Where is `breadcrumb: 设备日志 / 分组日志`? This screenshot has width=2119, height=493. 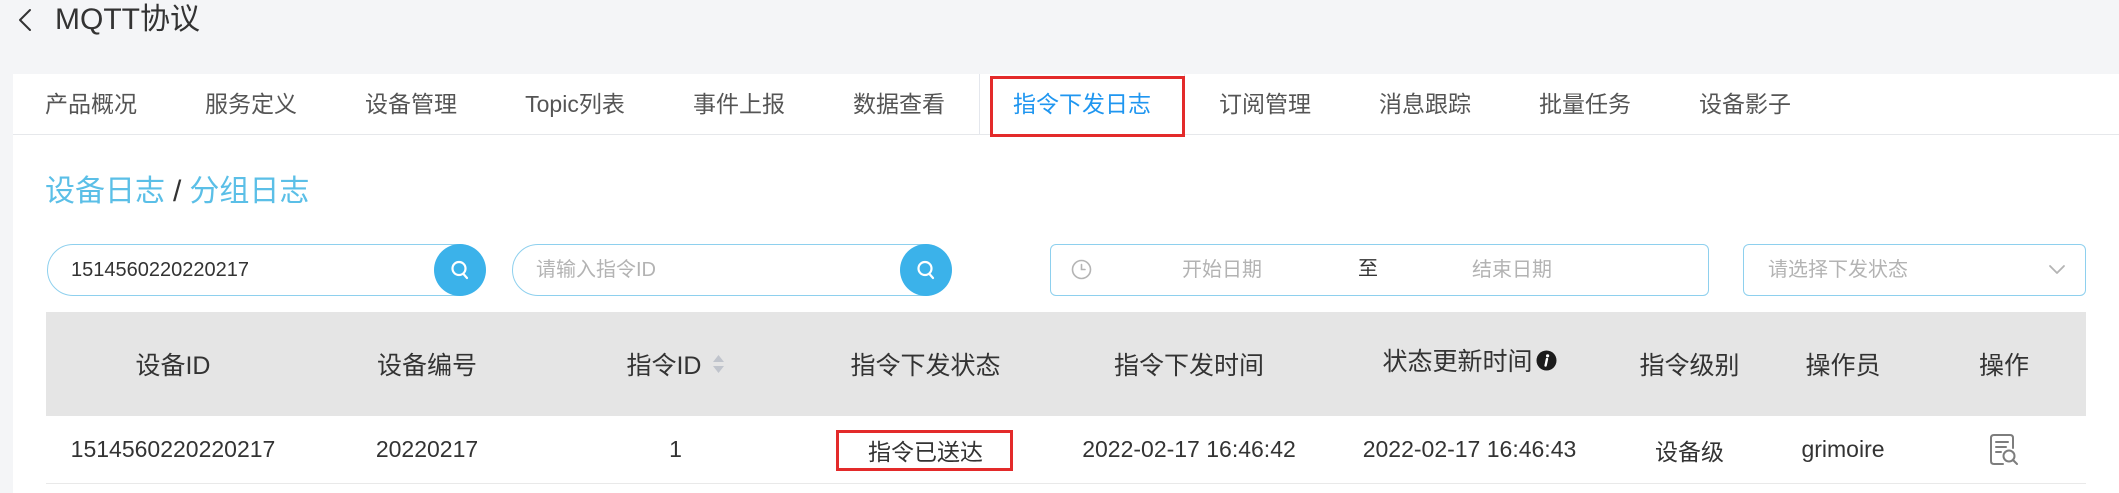 breadcrumb: 设备日志 / 分组日志 is located at coordinates (177, 192).